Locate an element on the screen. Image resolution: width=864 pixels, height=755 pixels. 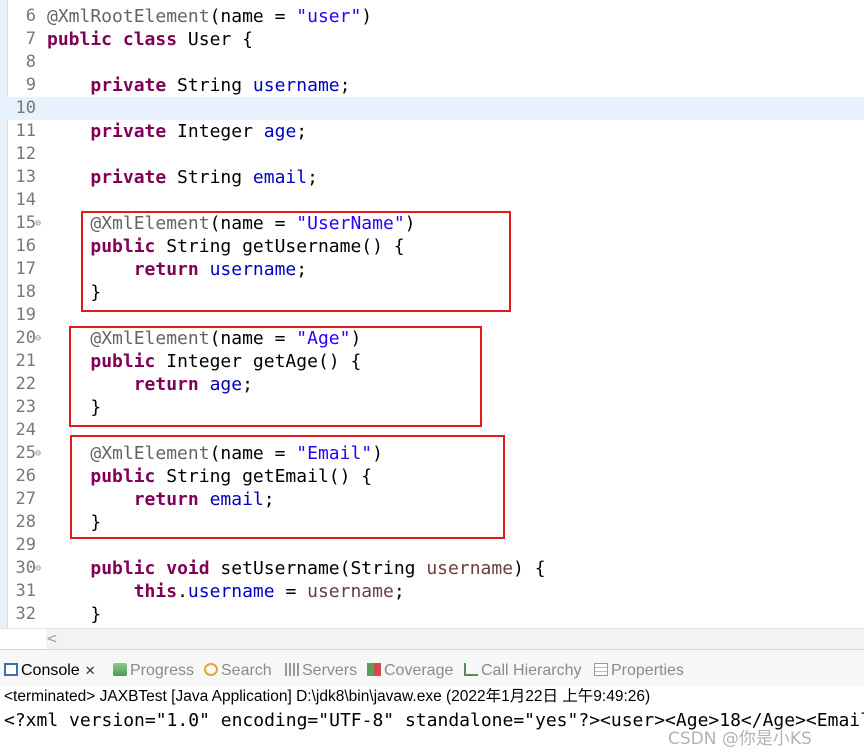
code-token: (name = is located at coordinates (253, 16).